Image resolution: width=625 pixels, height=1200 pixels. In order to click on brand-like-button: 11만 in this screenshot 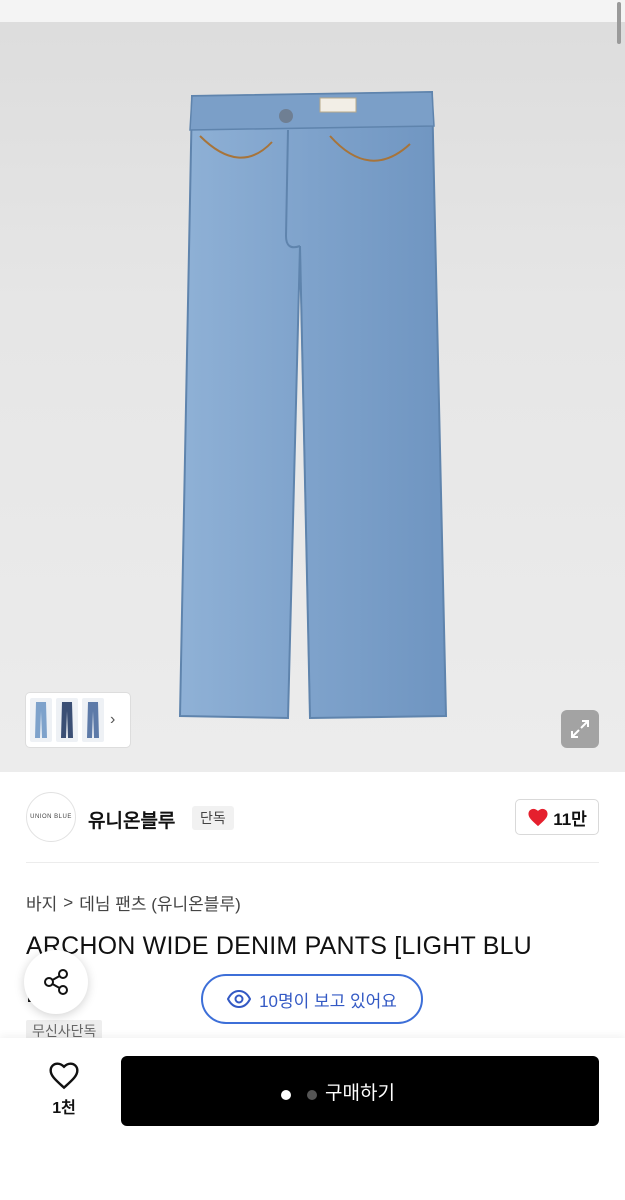, I will do `click(557, 817)`.